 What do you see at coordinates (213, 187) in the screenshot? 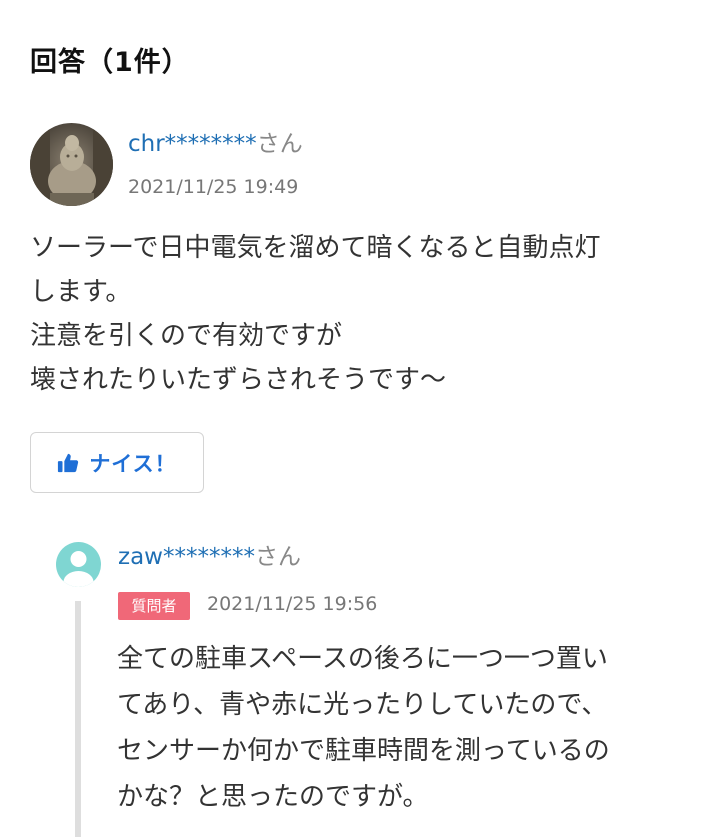
I see `answer-timestamp: 2021/11/25 19:49` at bounding box center [213, 187].